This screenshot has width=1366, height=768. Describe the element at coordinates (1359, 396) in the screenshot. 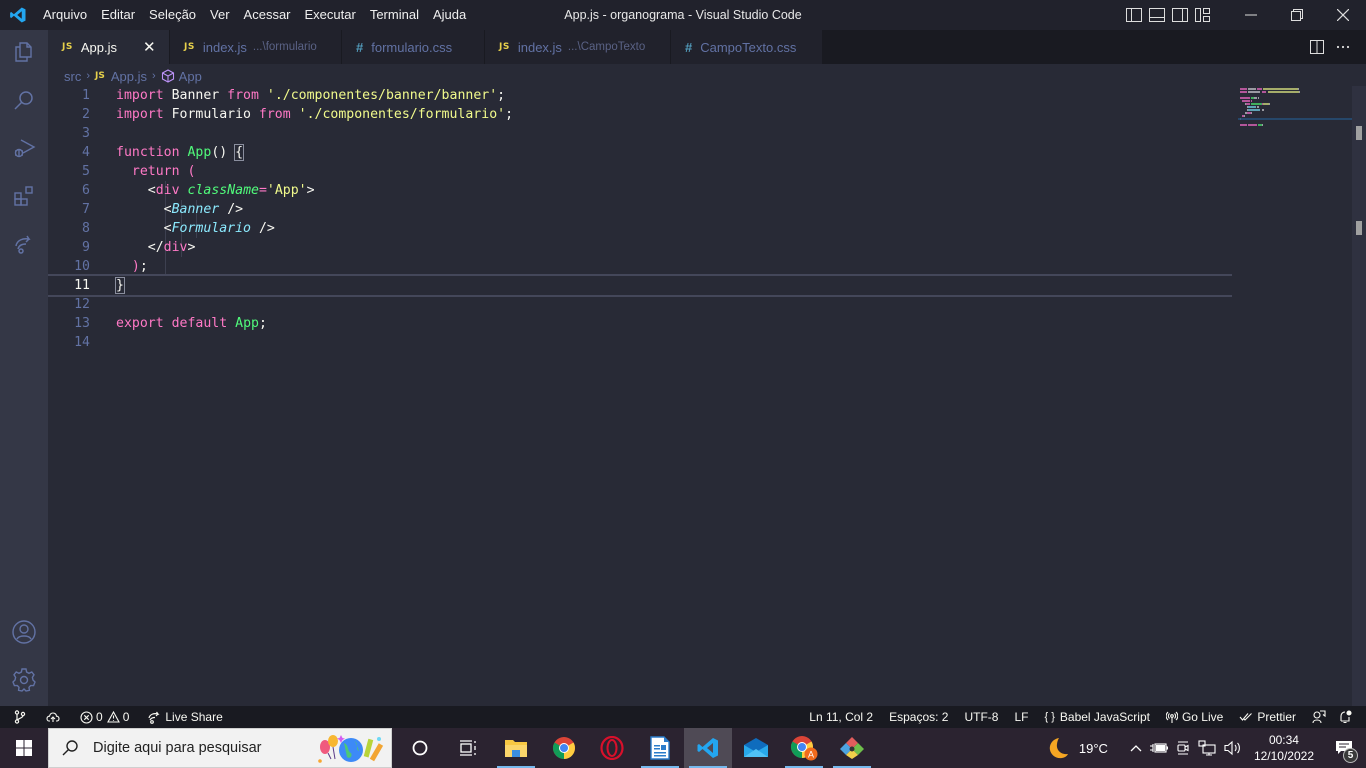

I see `vertical-scrollbar` at that location.